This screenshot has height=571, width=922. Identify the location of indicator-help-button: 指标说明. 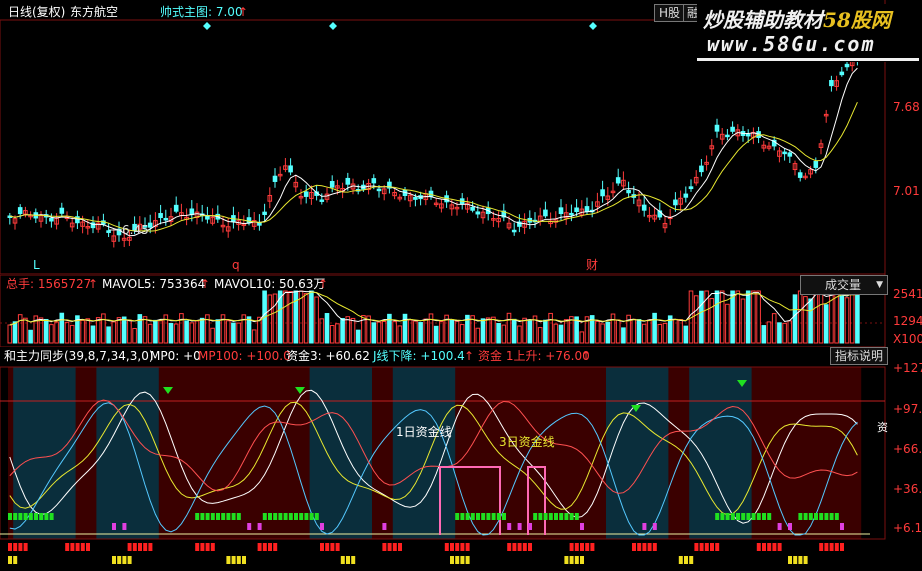
(859, 356).